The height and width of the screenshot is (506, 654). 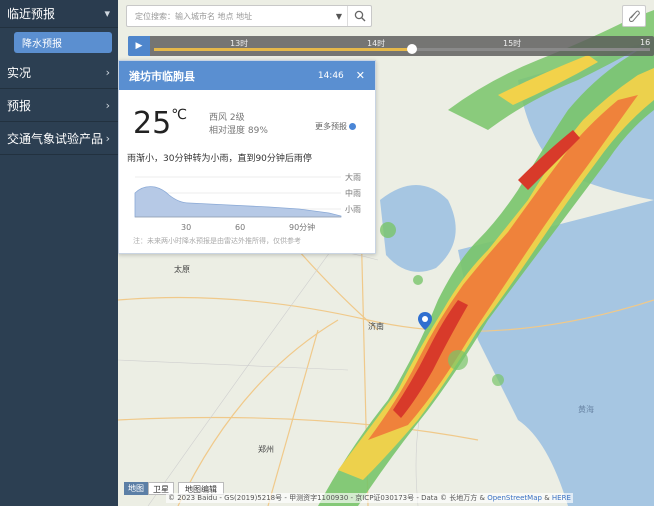 What do you see at coordinates (240, 227) in the screenshot?
I see `x-tick-label: 60` at bounding box center [240, 227].